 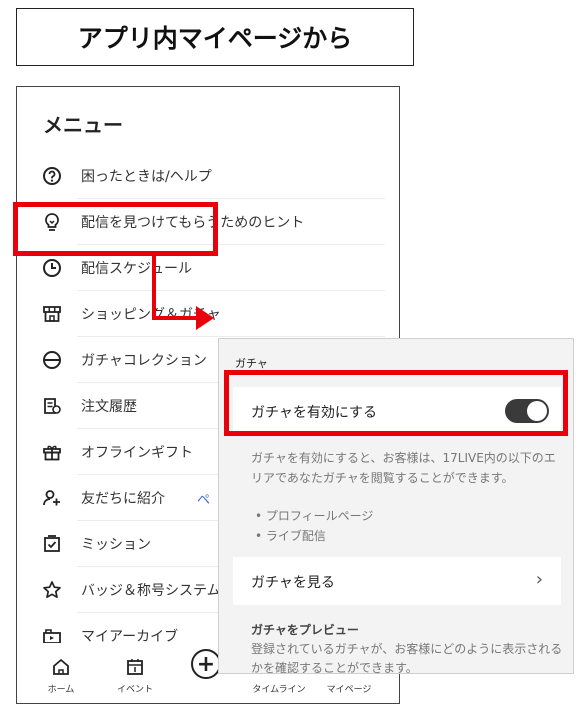 I want to click on menu-heading: メニュー, so click(x=83, y=125).